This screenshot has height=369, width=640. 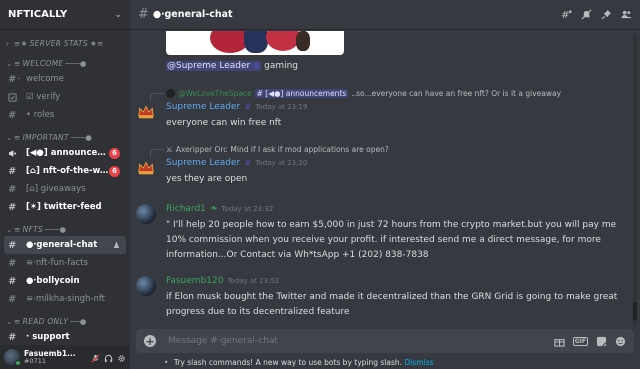 I want to click on category-read-only: ⌄ ≡ READ ONLY ──●, so click(x=65, y=321).